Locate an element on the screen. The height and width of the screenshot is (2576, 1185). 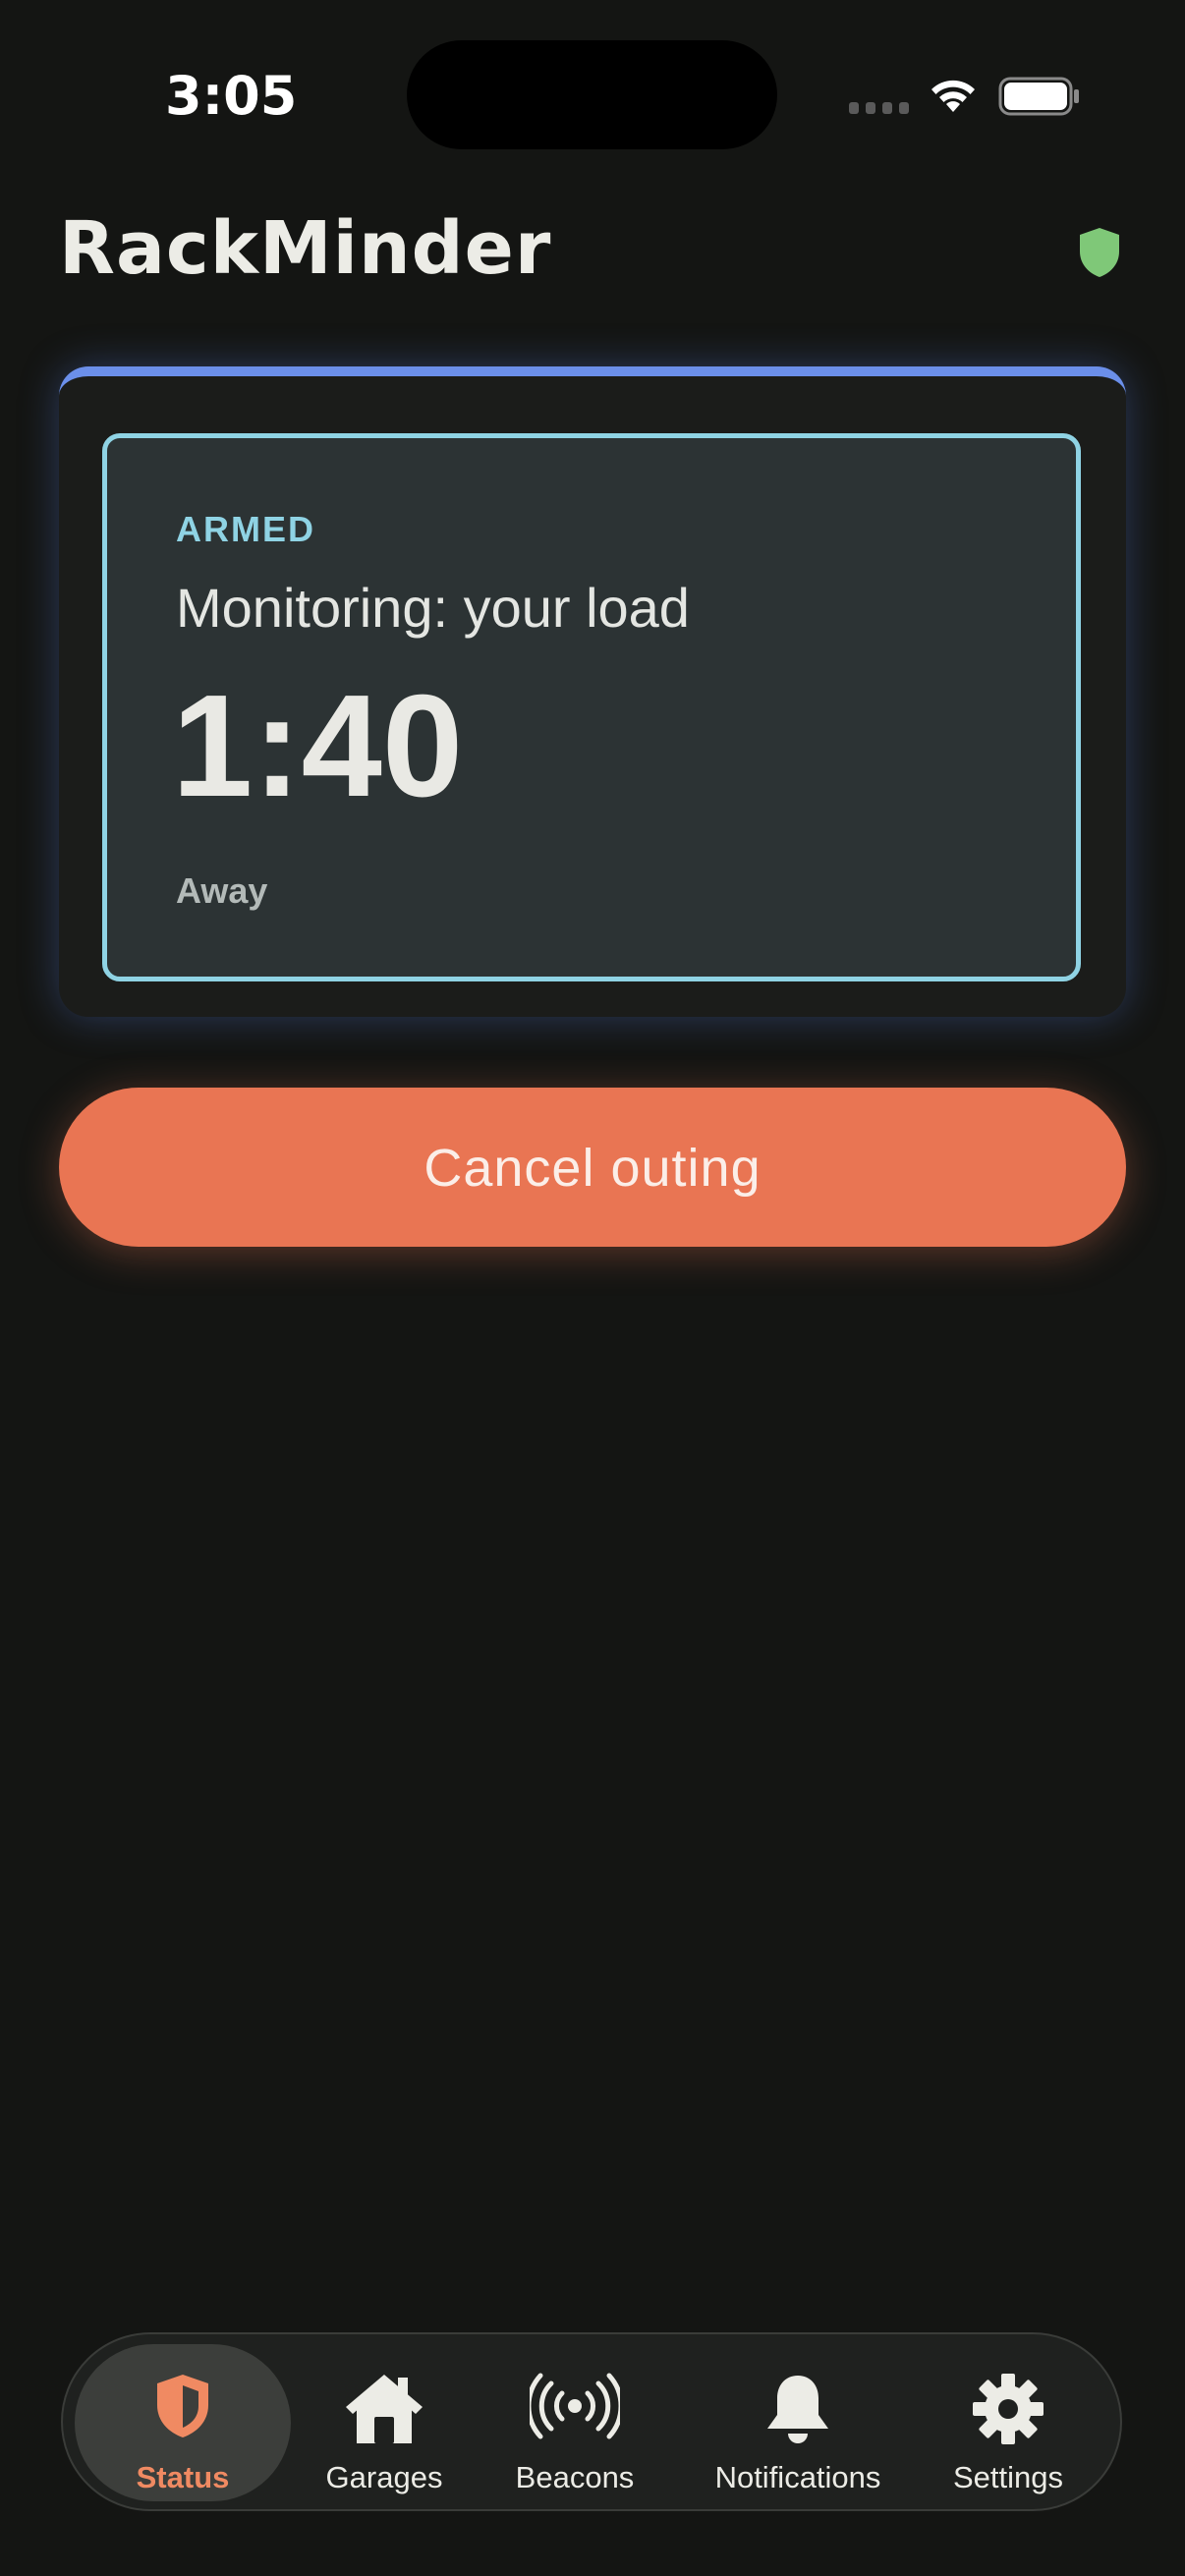
broadcast-icon is located at coordinates (575, 2406).